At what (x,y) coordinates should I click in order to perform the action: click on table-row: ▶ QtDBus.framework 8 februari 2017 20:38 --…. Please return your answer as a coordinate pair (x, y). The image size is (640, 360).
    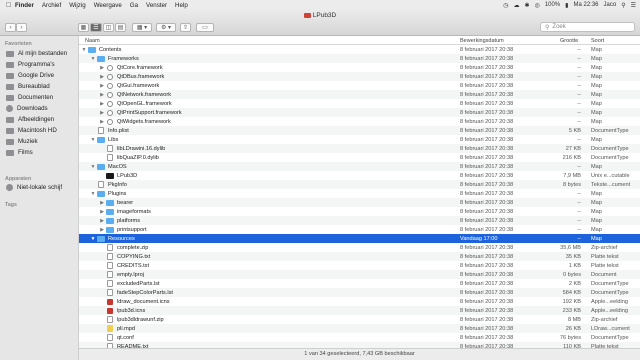
    Looking at the image, I should click on (359, 76).